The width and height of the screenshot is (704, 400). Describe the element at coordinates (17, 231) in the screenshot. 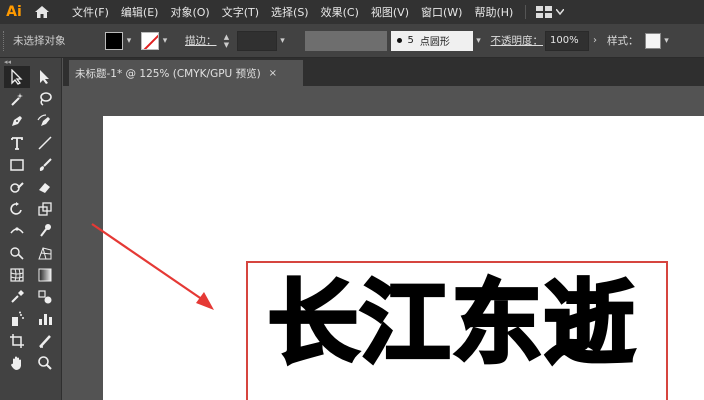

I see `width-tool-icon` at that location.